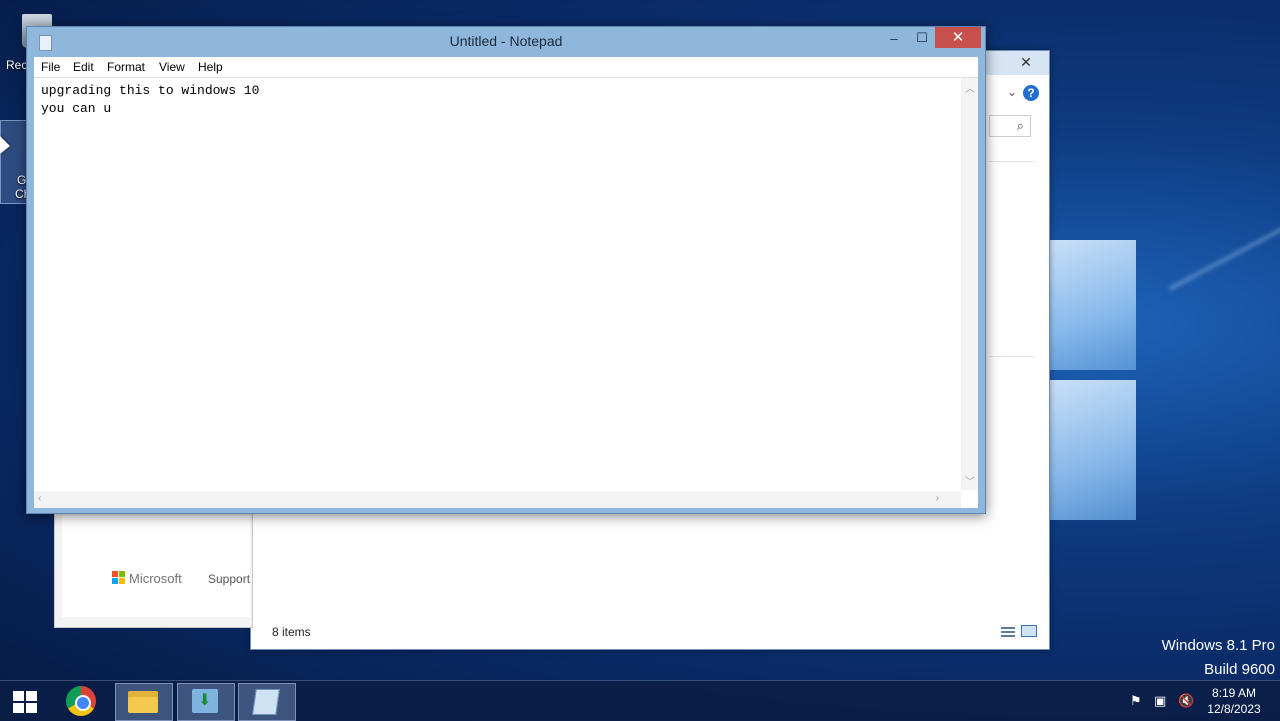  What do you see at coordinates (5, 145) in the screenshot?
I see `mouse-cursor-icon` at bounding box center [5, 145].